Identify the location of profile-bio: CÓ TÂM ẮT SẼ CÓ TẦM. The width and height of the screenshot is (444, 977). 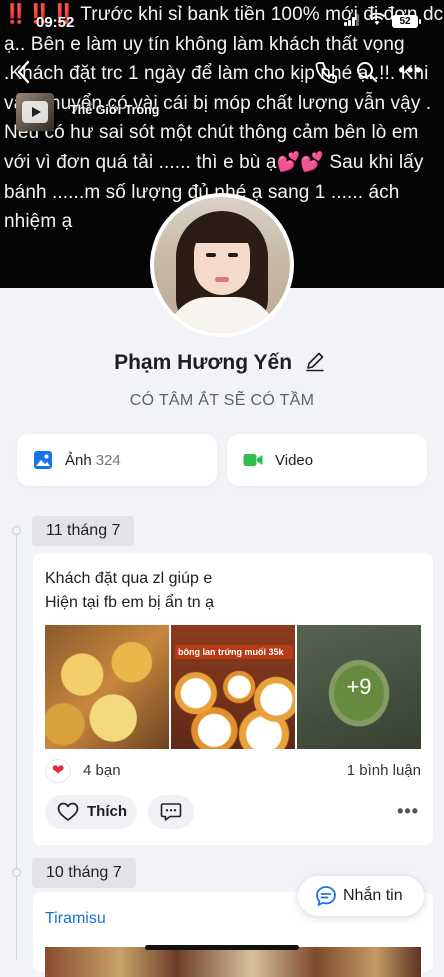
(222, 400).